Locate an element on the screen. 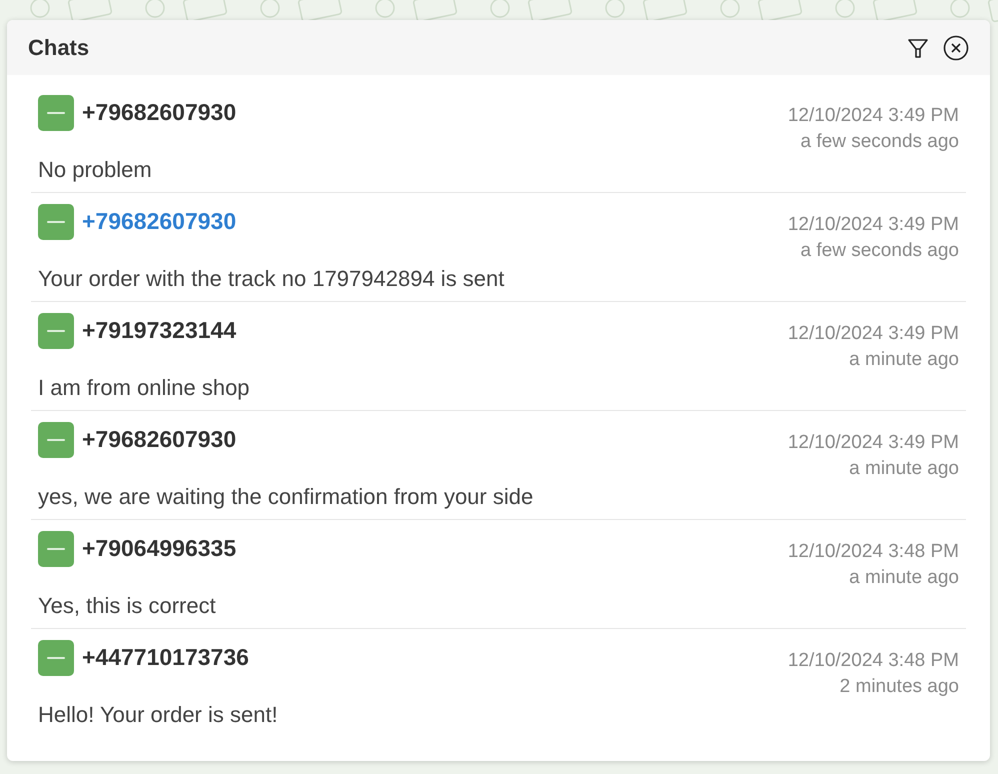  close-icon is located at coordinates (956, 47).